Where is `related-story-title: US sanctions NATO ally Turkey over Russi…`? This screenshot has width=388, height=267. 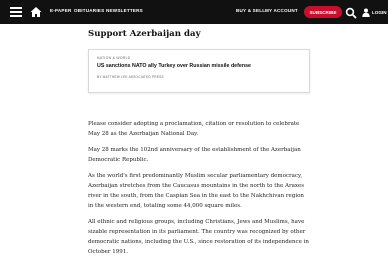 related-story-title: US sanctions NATO ally Turkey over Russi… is located at coordinates (199, 66).